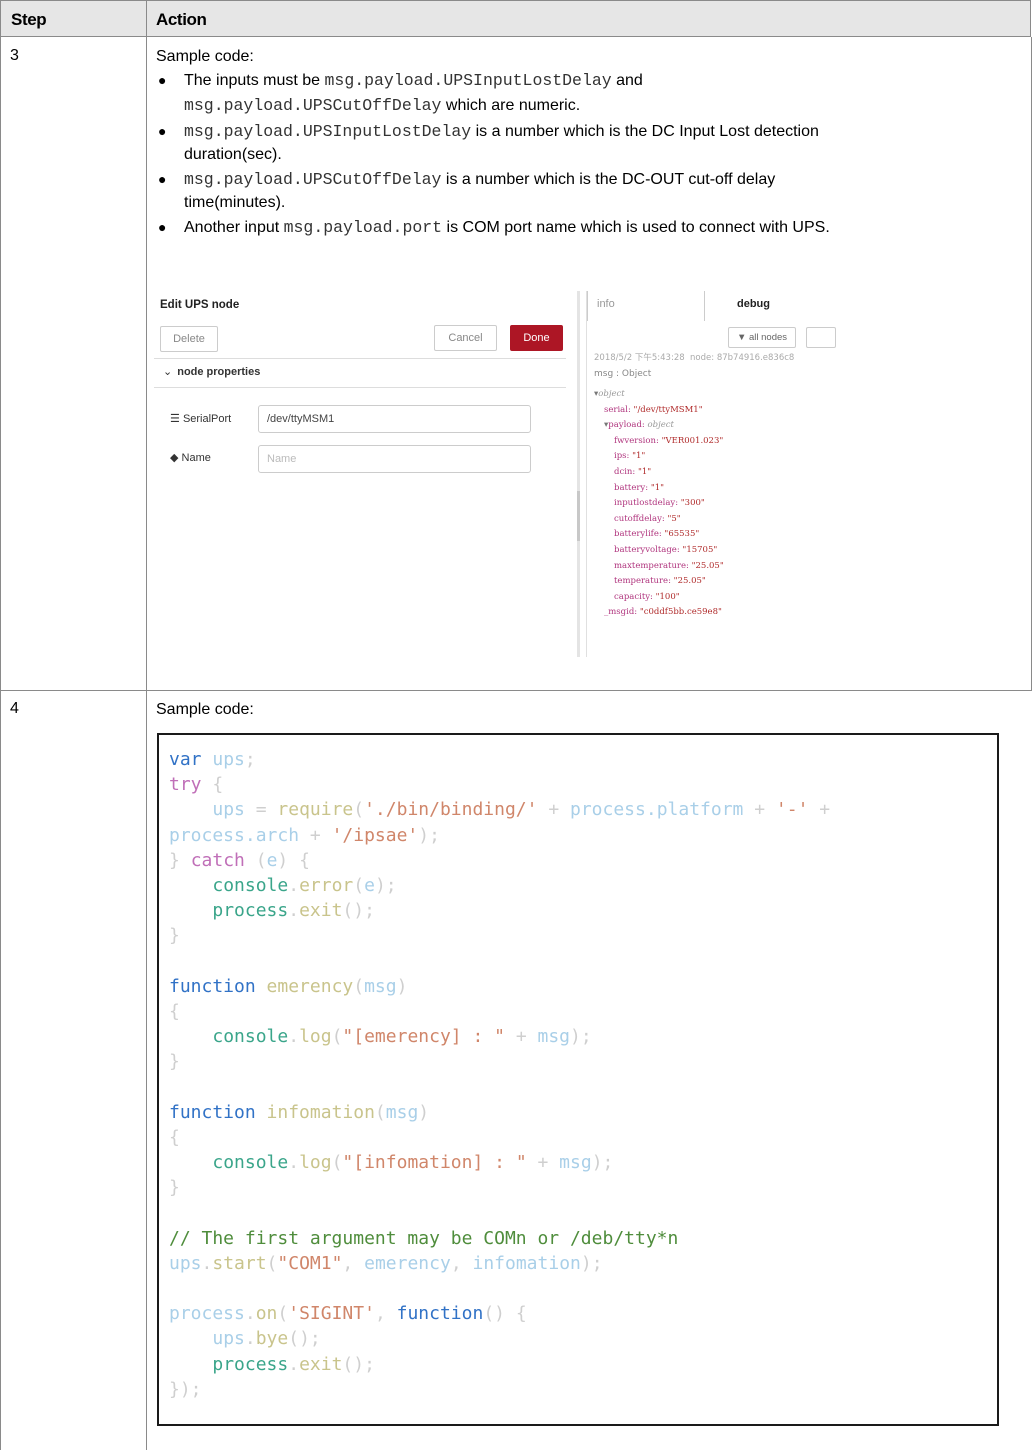 The height and width of the screenshot is (1450, 1033). Describe the element at coordinates (515, 18) in the screenshot. I see `table-header: Step Action` at that location.